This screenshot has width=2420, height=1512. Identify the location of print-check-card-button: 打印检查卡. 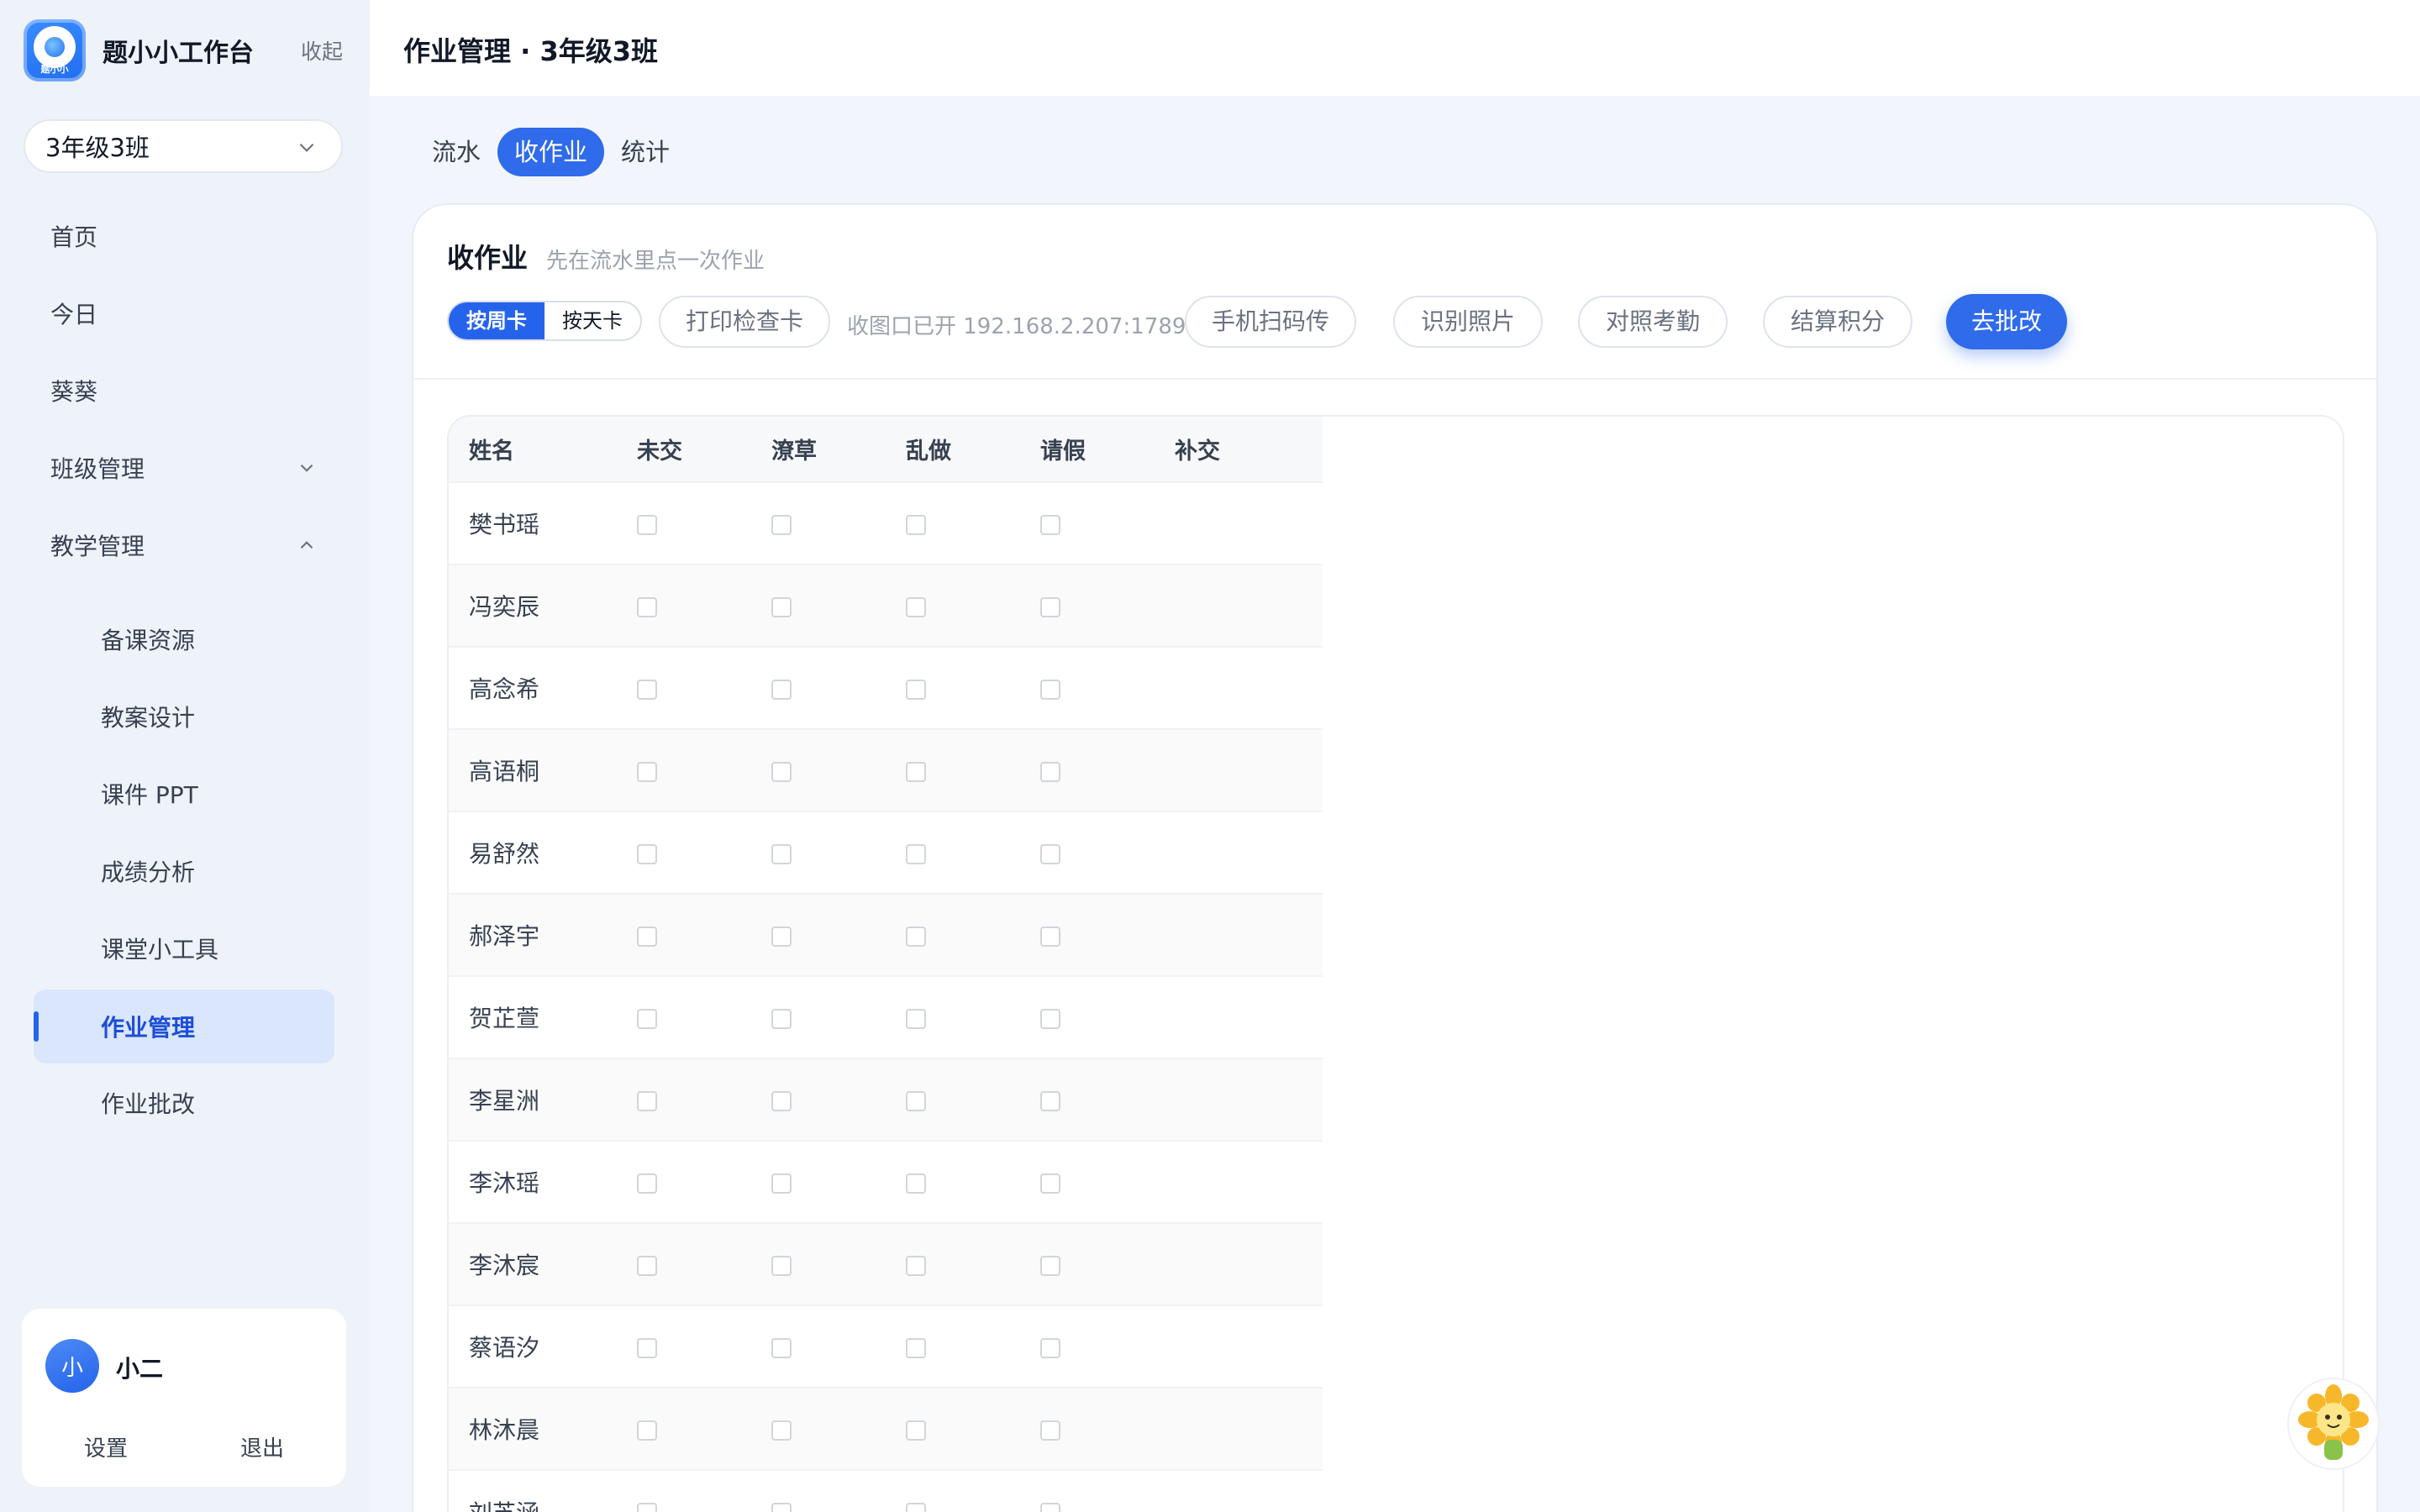
(744, 322).